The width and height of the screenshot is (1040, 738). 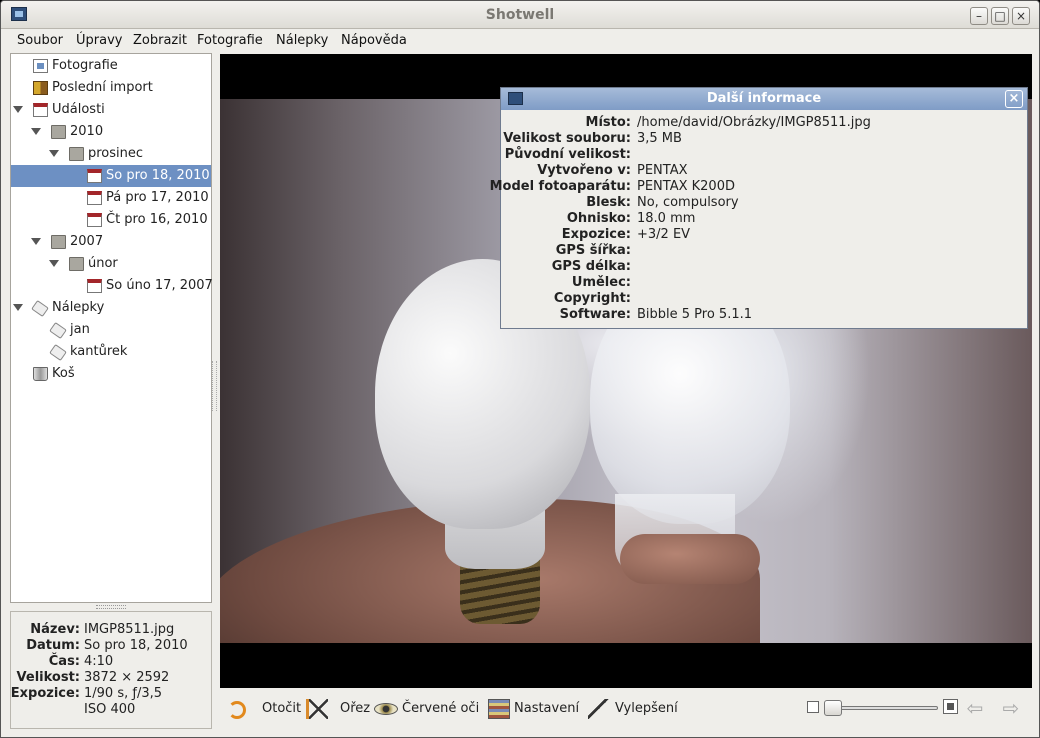 I want to click on adjust-button: Nastavení, so click(x=534, y=709).